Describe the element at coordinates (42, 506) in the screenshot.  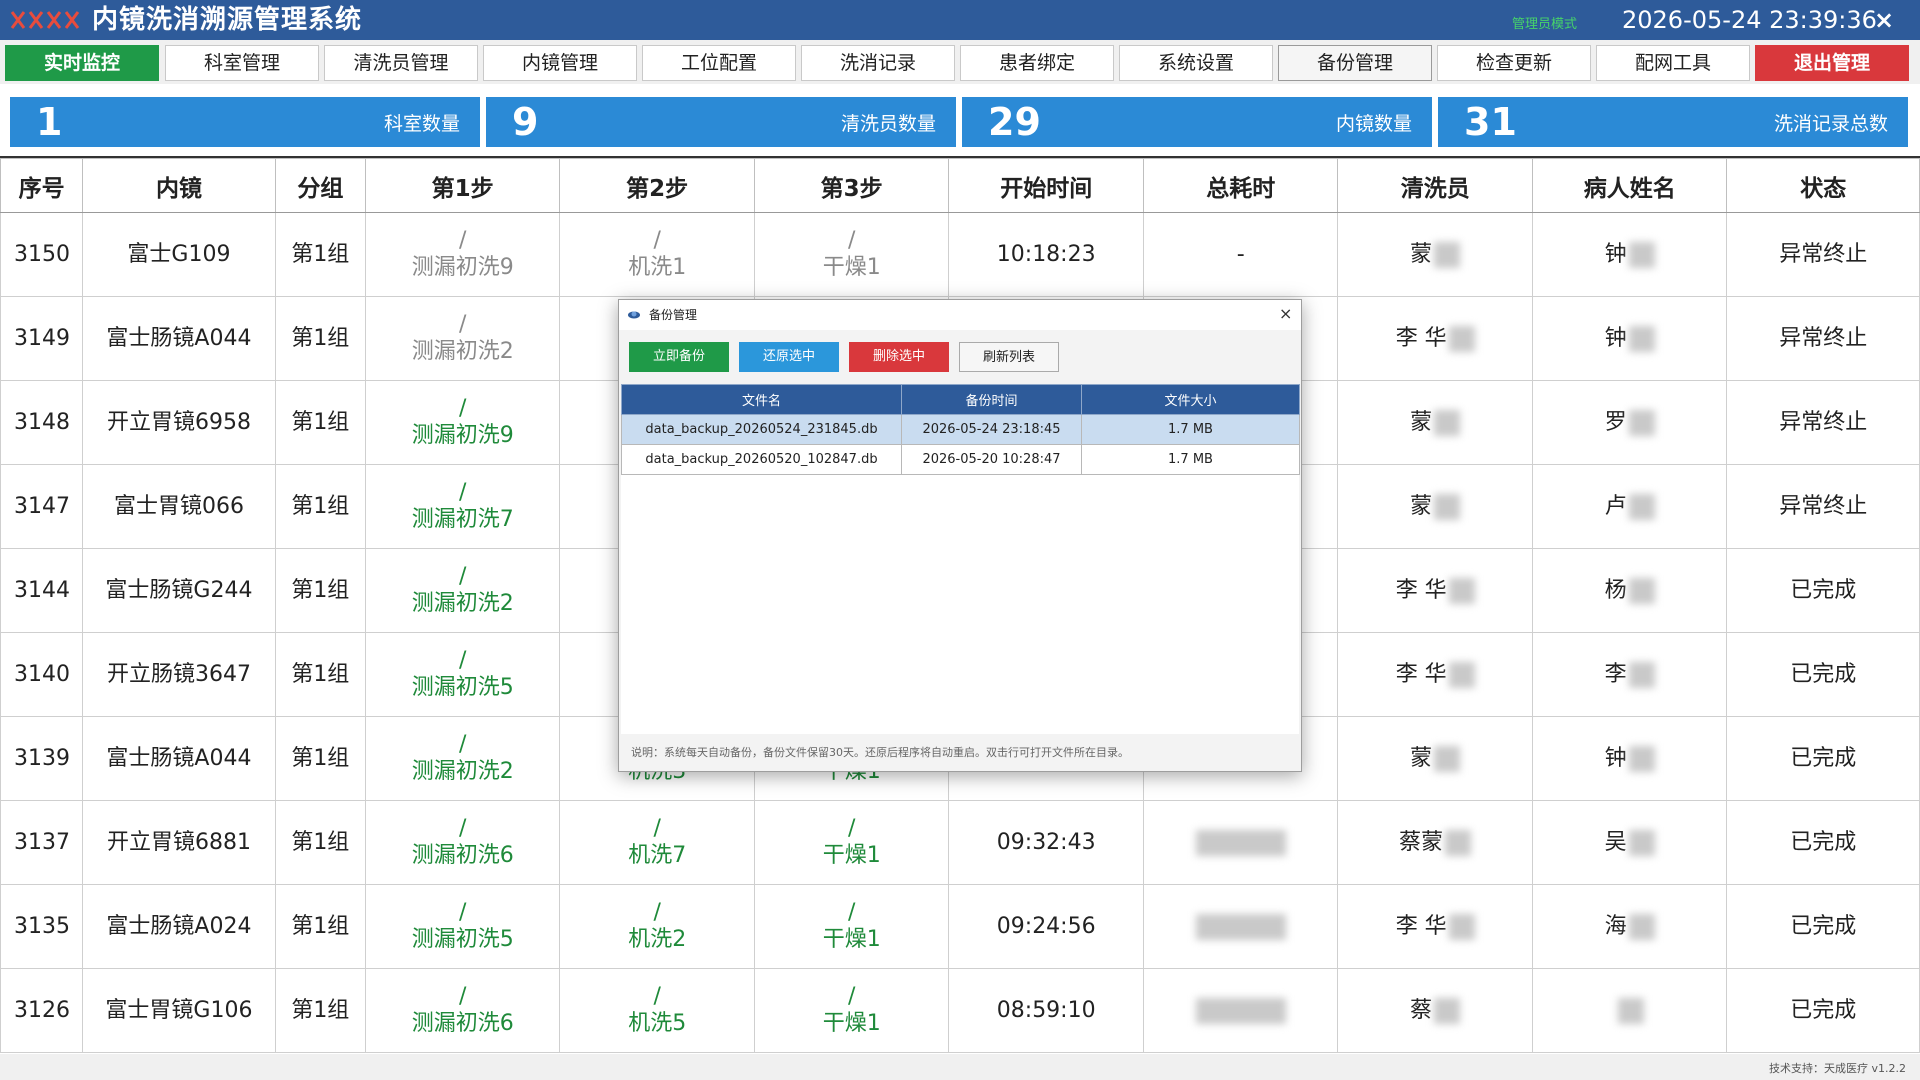
I see `record-id: 3147` at that location.